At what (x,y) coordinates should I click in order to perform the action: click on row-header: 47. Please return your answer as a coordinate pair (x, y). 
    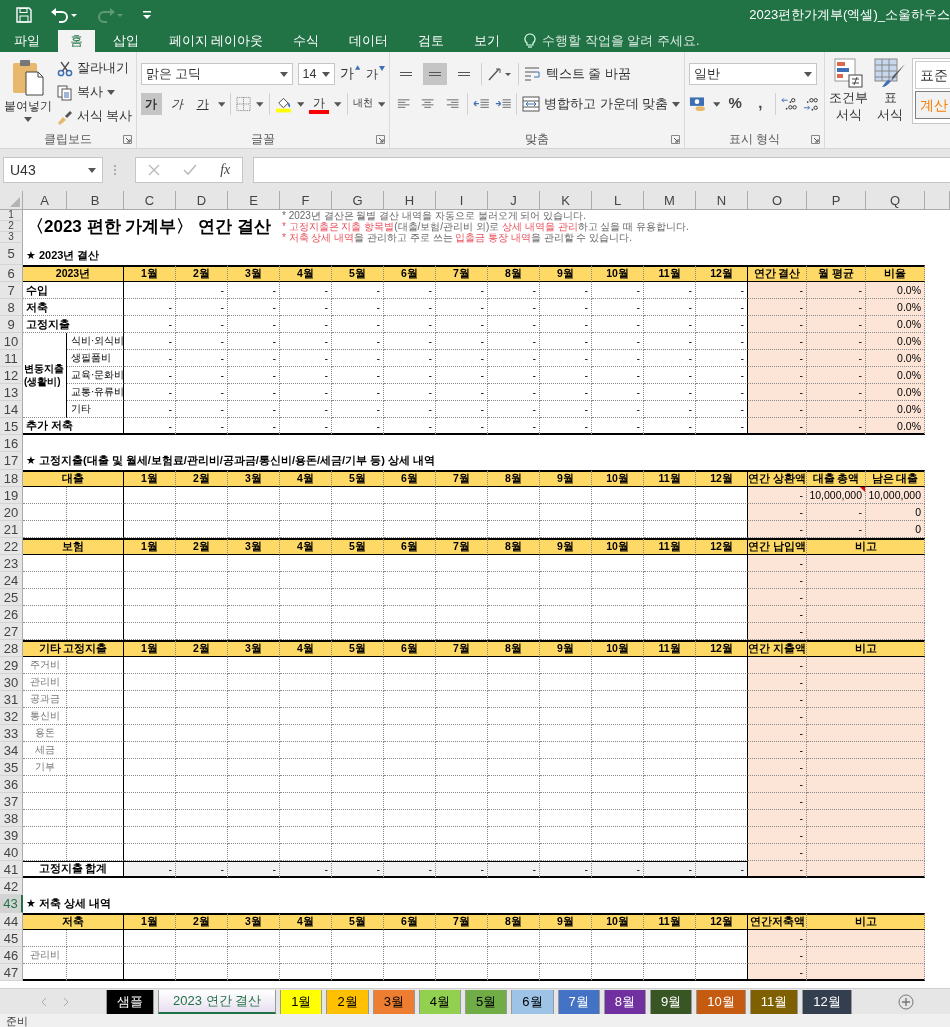
    Looking at the image, I should click on (11, 972).